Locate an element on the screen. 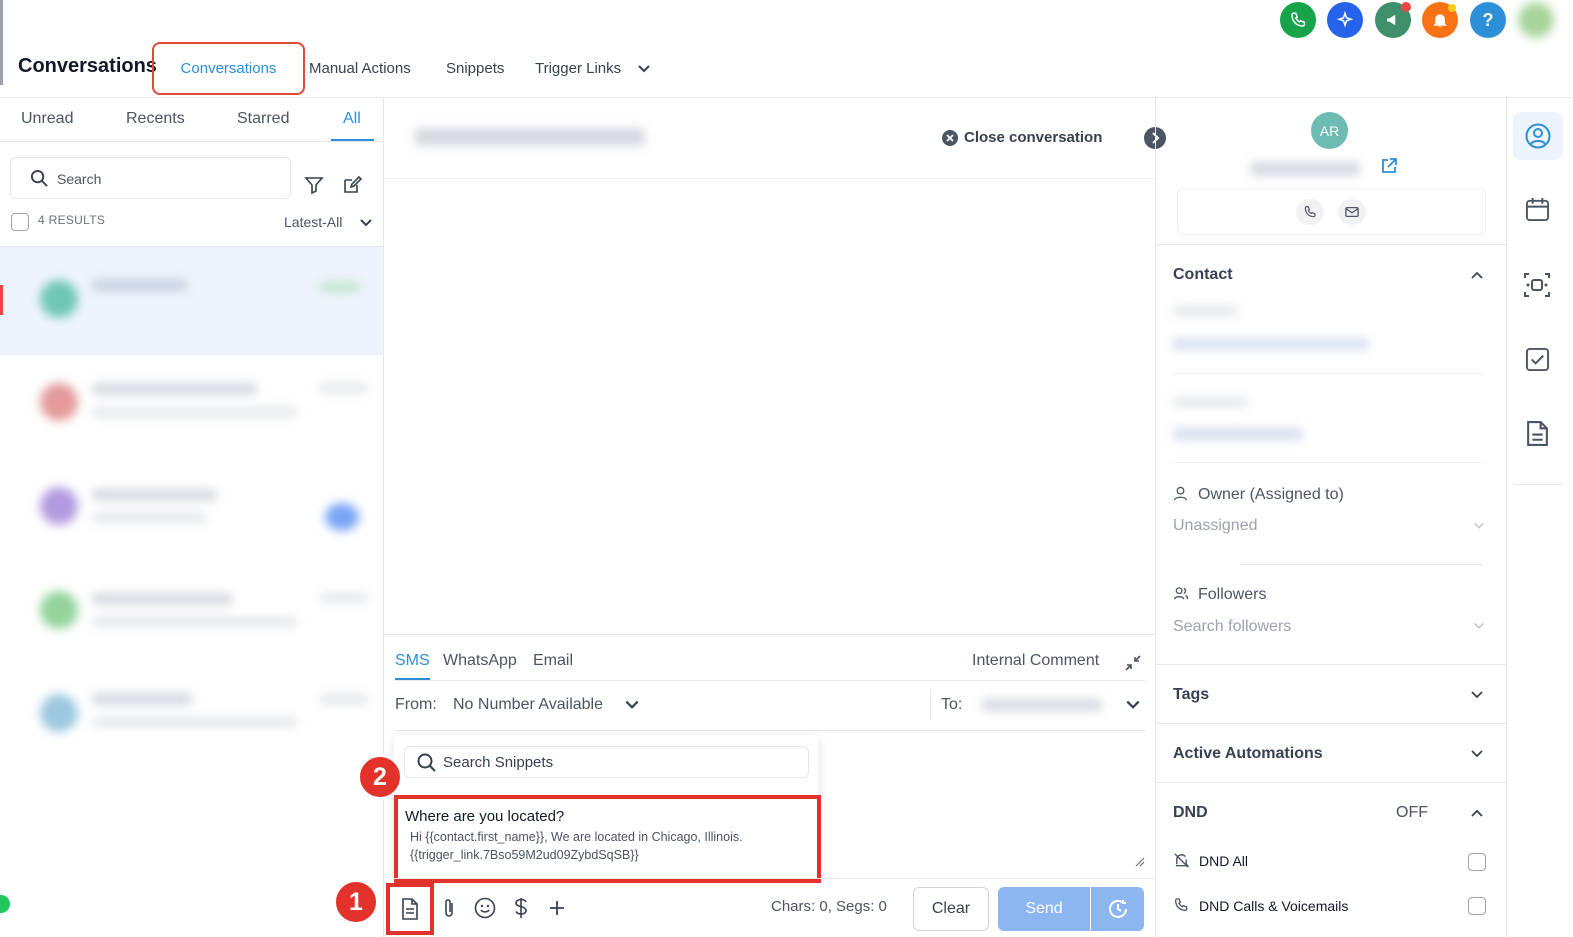 Image resolution: width=1573 pixels, height=937 pixels. contact-details-tab is located at coordinates (1538, 136).